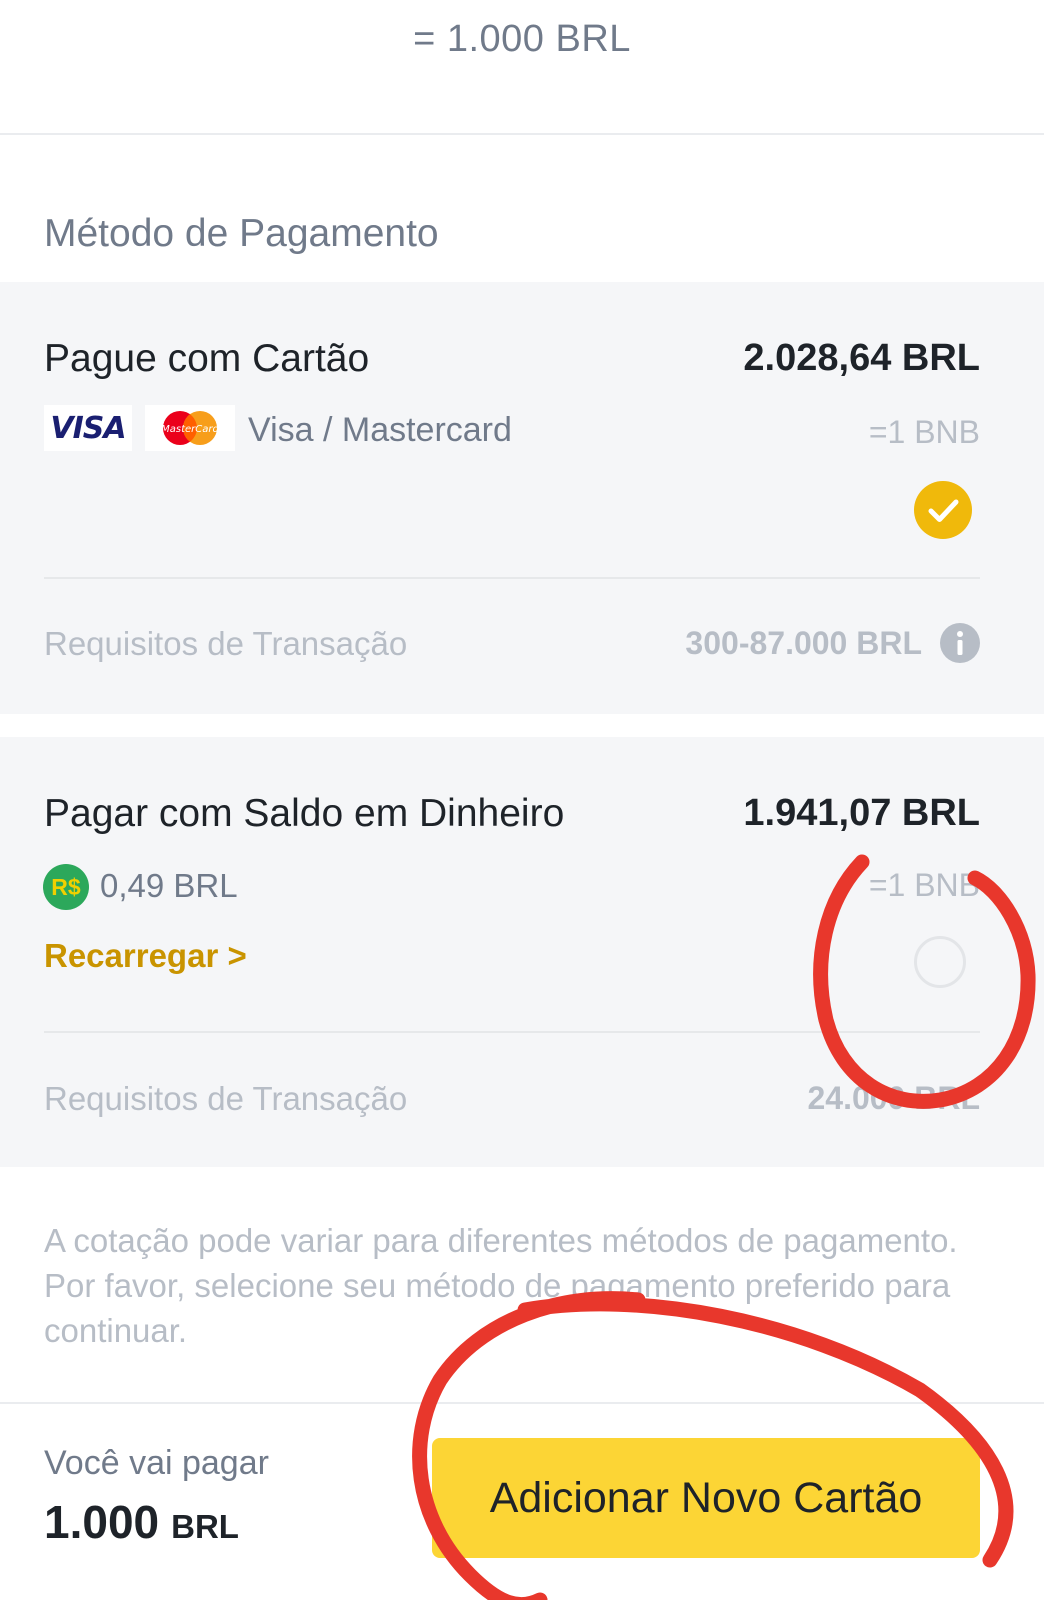 Image resolution: width=1044 pixels, height=1600 pixels. What do you see at coordinates (205, 1526) in the screenshot?
I see `pay-currency: BRL` at bounding box center [205, 1526].